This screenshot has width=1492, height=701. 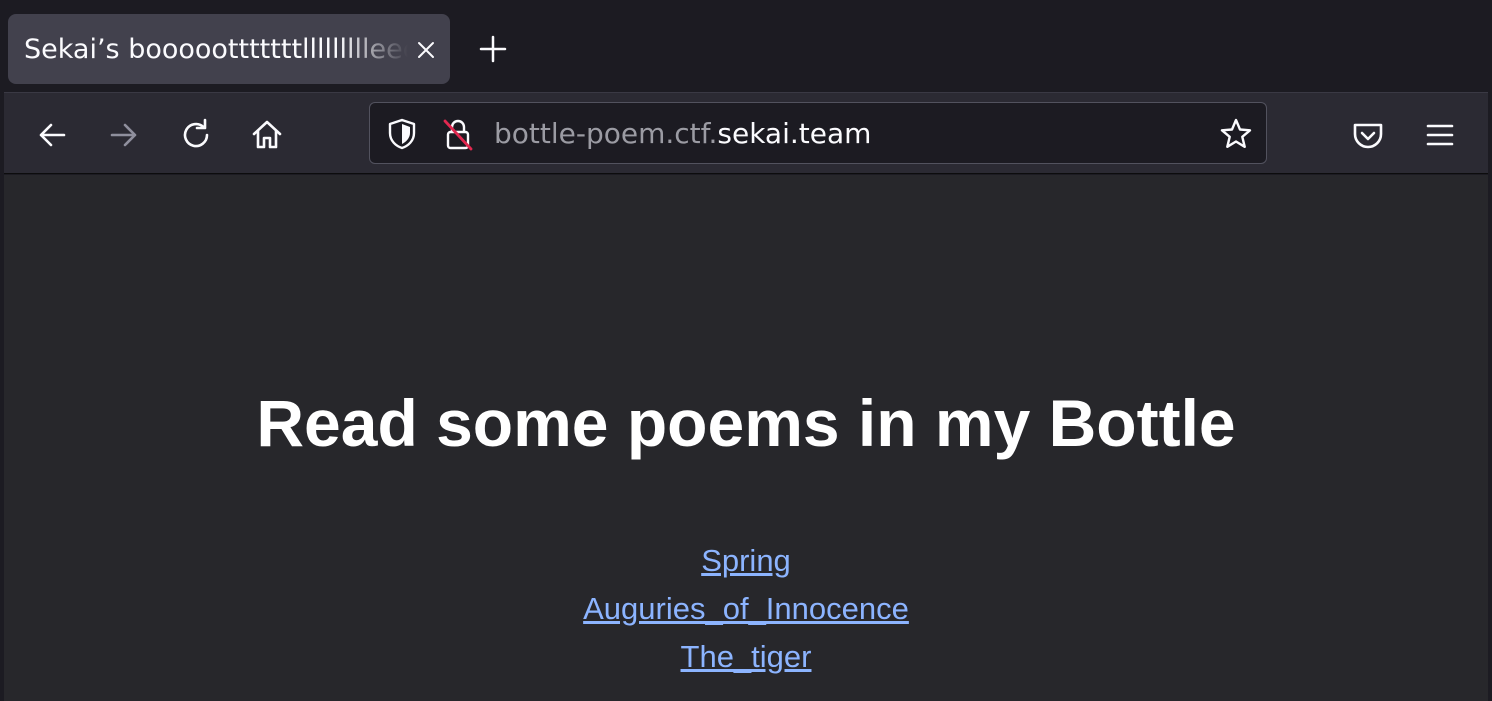 What do you see at coordinates (746, 46) in the screenshot?
I see `tab-strip: Sekai’s boooootttttttllllllllleeeeee` at bounding box center [746, 46].